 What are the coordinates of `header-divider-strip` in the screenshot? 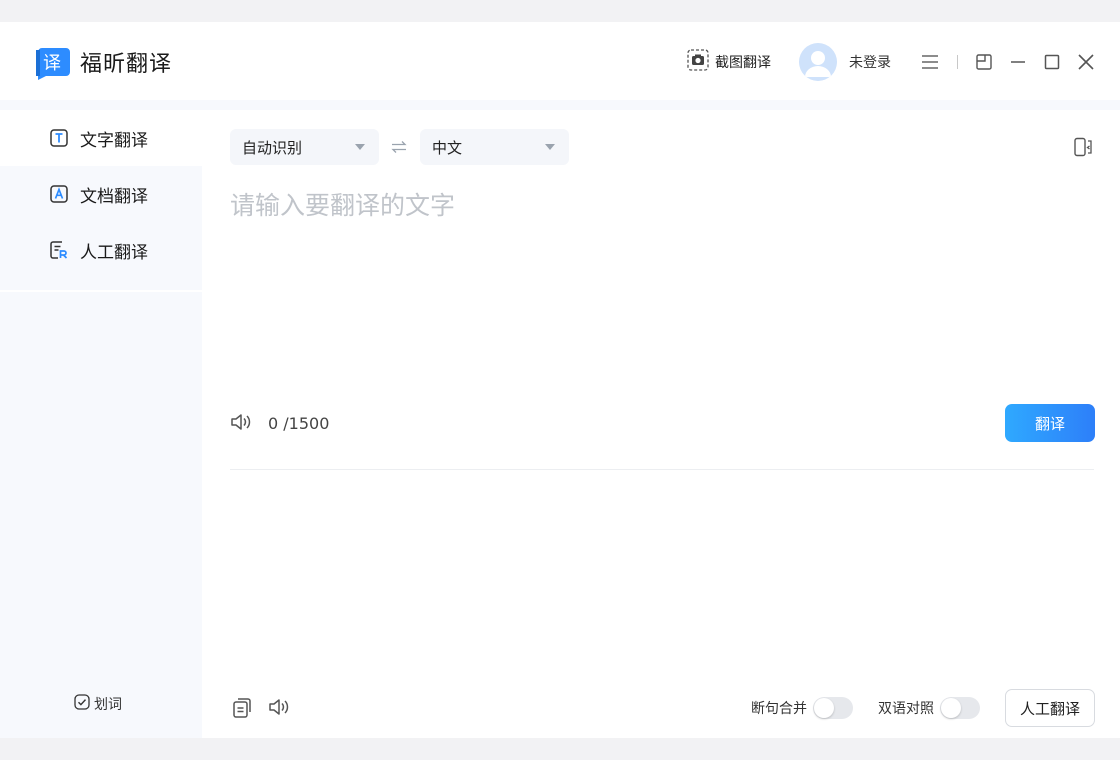 It's located at (560, 105).